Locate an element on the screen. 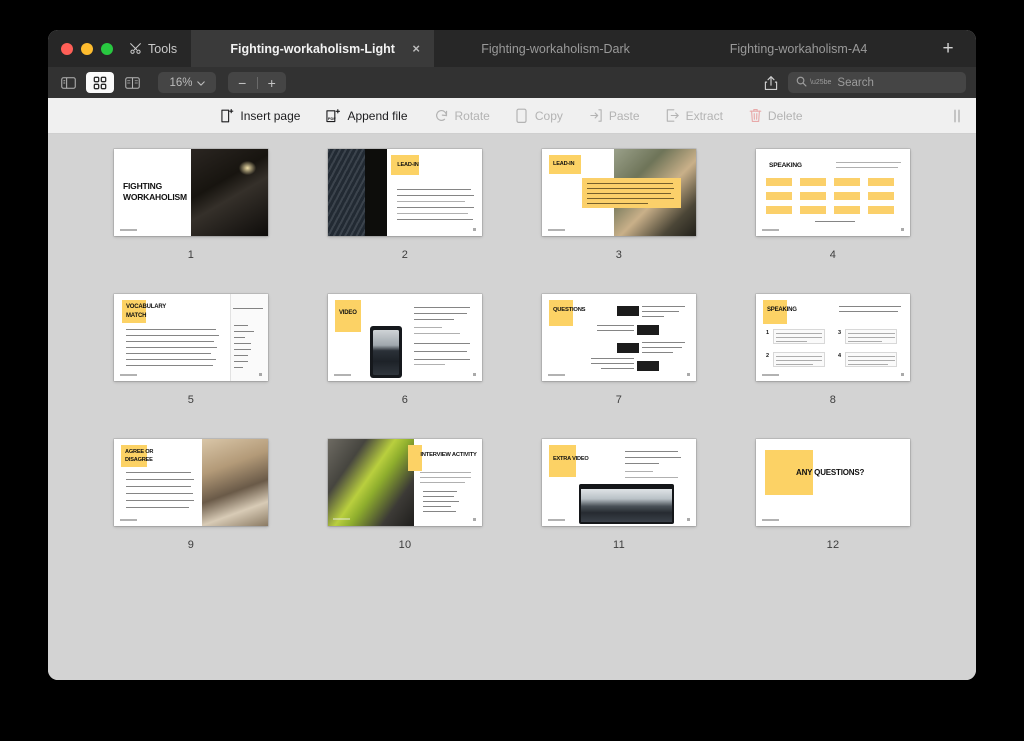 This screenshot has width=1024, height=741. chevron-down-icon is located at coordinates (200, 83).